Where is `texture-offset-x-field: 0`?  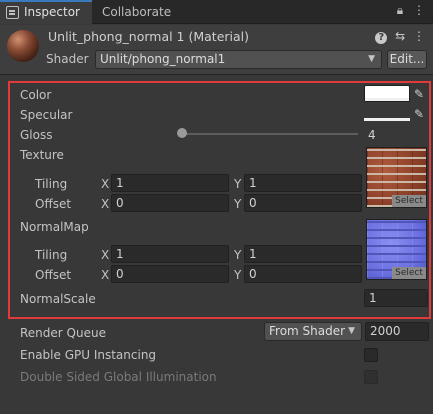 texture-offset-x-field: 0 is located at coordinates (170, 203).